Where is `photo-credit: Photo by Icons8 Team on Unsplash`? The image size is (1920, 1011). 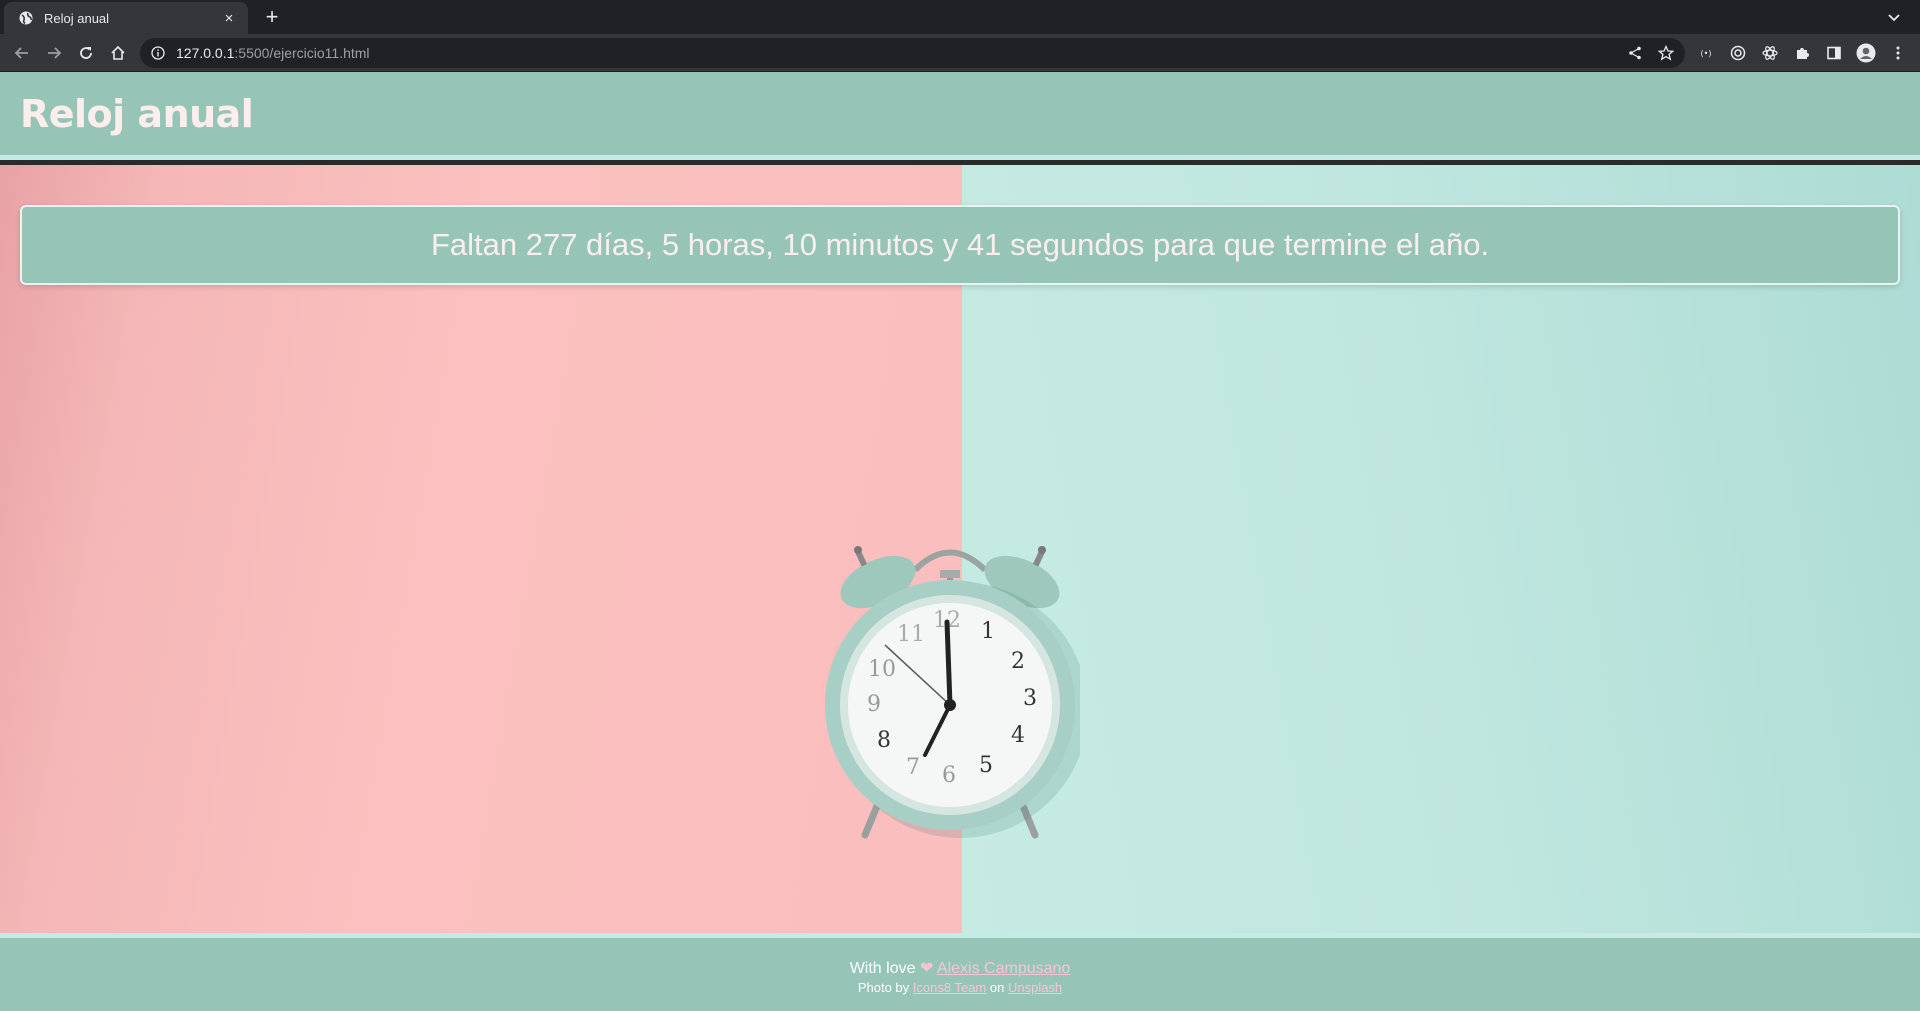
photo-credit: Photo by Icons8 Team on Unsplash is located at coordinates (960, 987).